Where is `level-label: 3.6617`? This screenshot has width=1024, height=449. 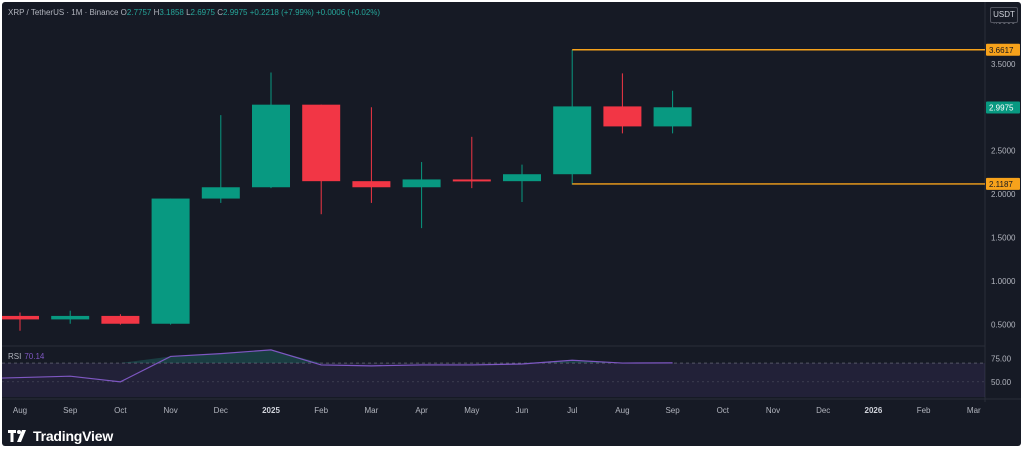
level-label: 3.6617 is located at coordinates (1001, 50).